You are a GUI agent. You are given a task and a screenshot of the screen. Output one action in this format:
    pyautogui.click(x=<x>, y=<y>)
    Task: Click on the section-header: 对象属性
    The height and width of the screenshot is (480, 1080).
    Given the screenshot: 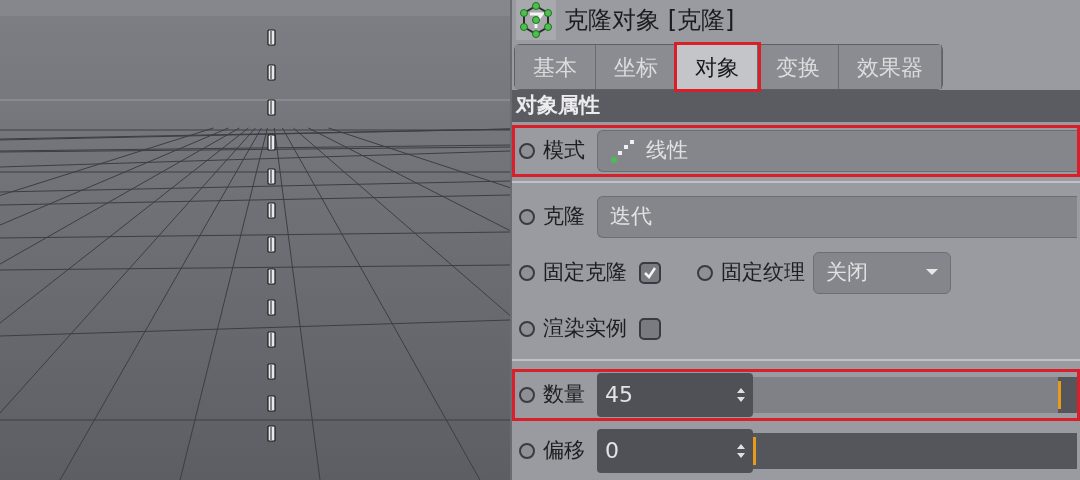 What is the action you would take?
    pyautogui.click(x=796, y=106)
    